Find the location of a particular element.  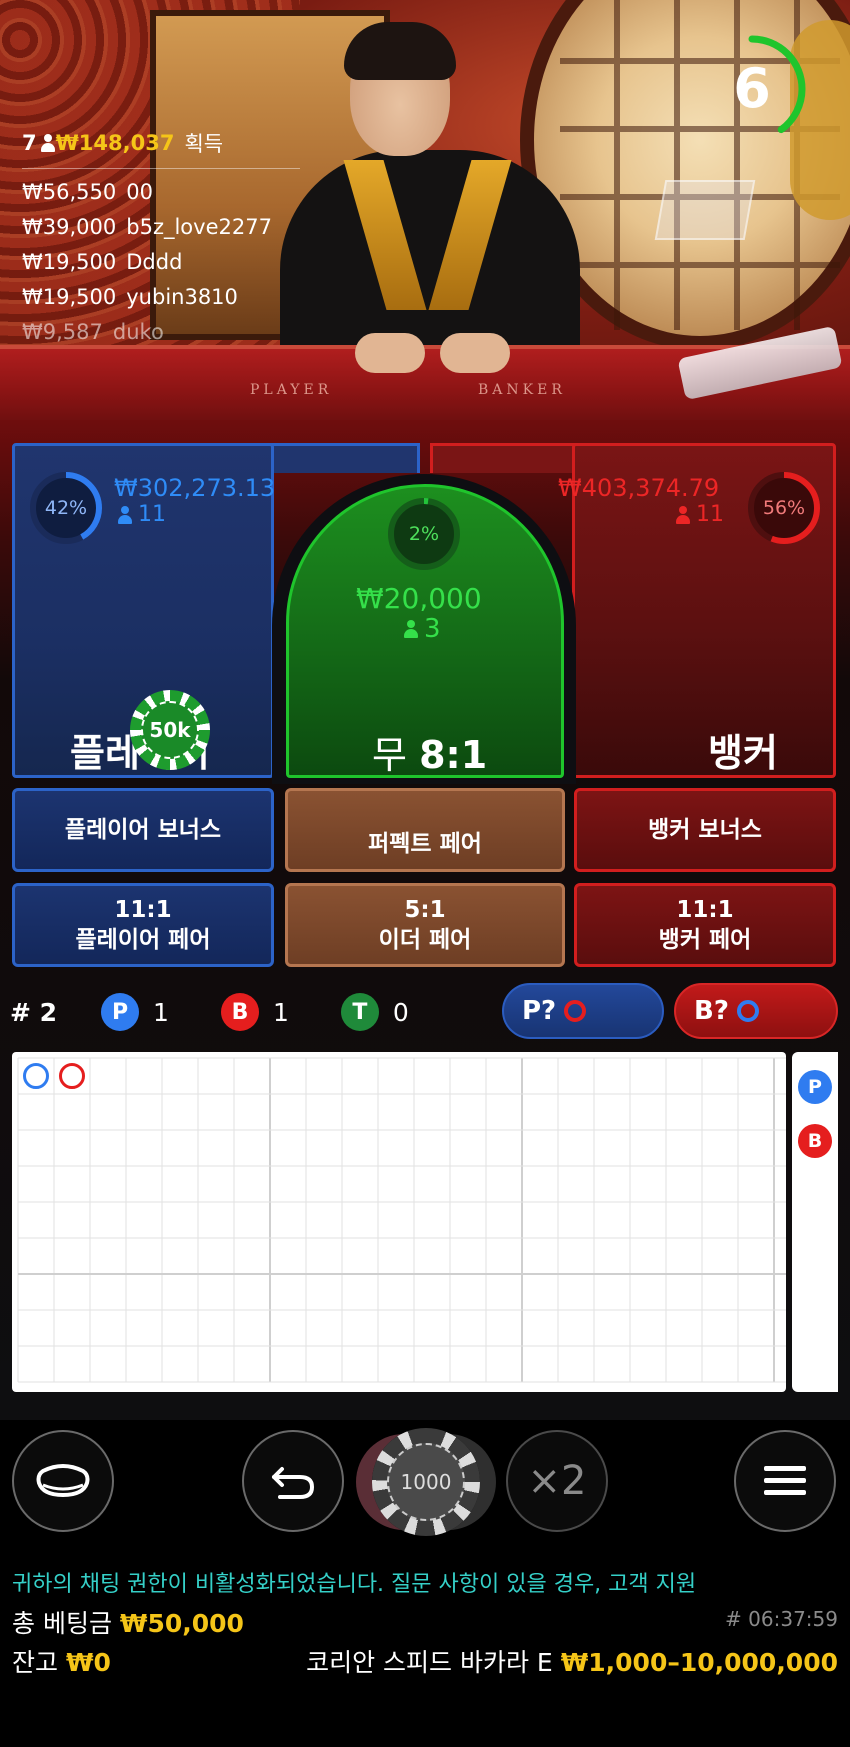

balance: 잔고 ₩0 is located at coordinates (61, 1661).